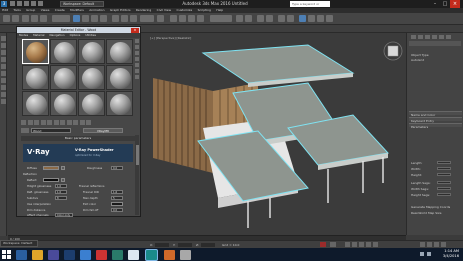 The image size is (463, 261). I want to click on explorer-taskbar-icon, so click(37, 254).